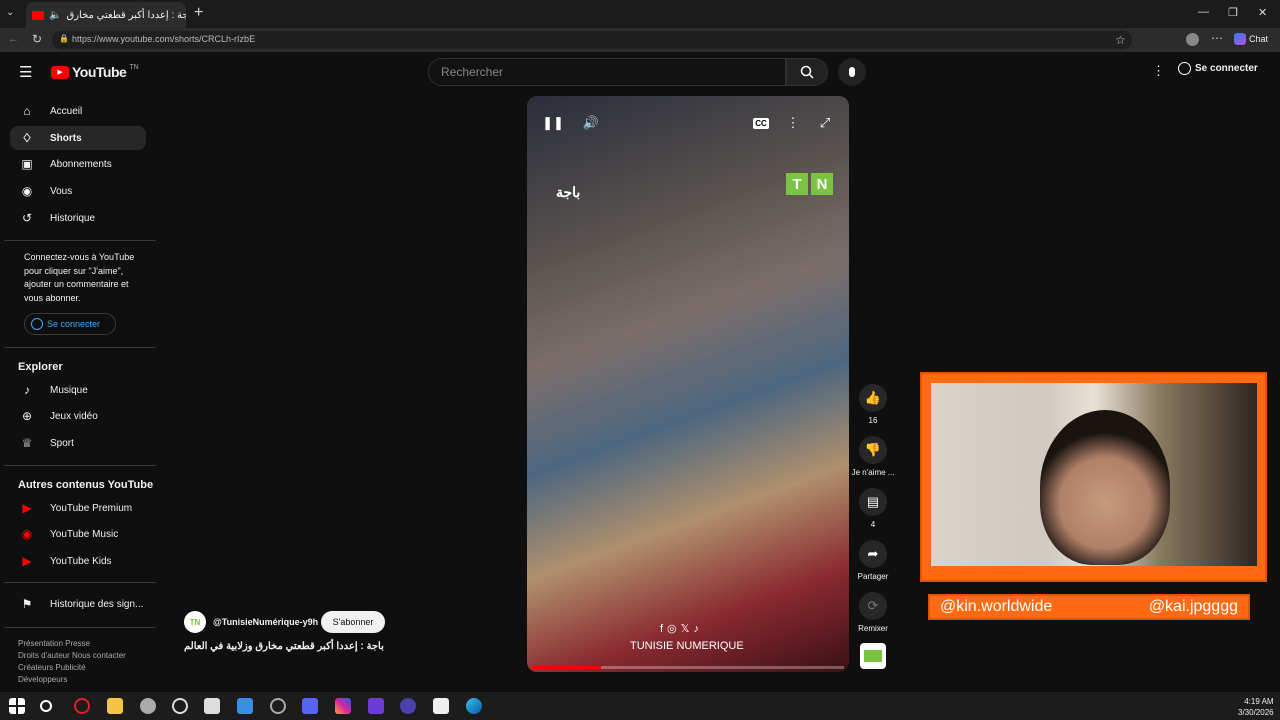 This screenshot has height=720, width=1280. What do you see at coordinates (10, 12) in the screenshot?
I see `tab-list-button: ⌄` at bounding box center [10, 12].